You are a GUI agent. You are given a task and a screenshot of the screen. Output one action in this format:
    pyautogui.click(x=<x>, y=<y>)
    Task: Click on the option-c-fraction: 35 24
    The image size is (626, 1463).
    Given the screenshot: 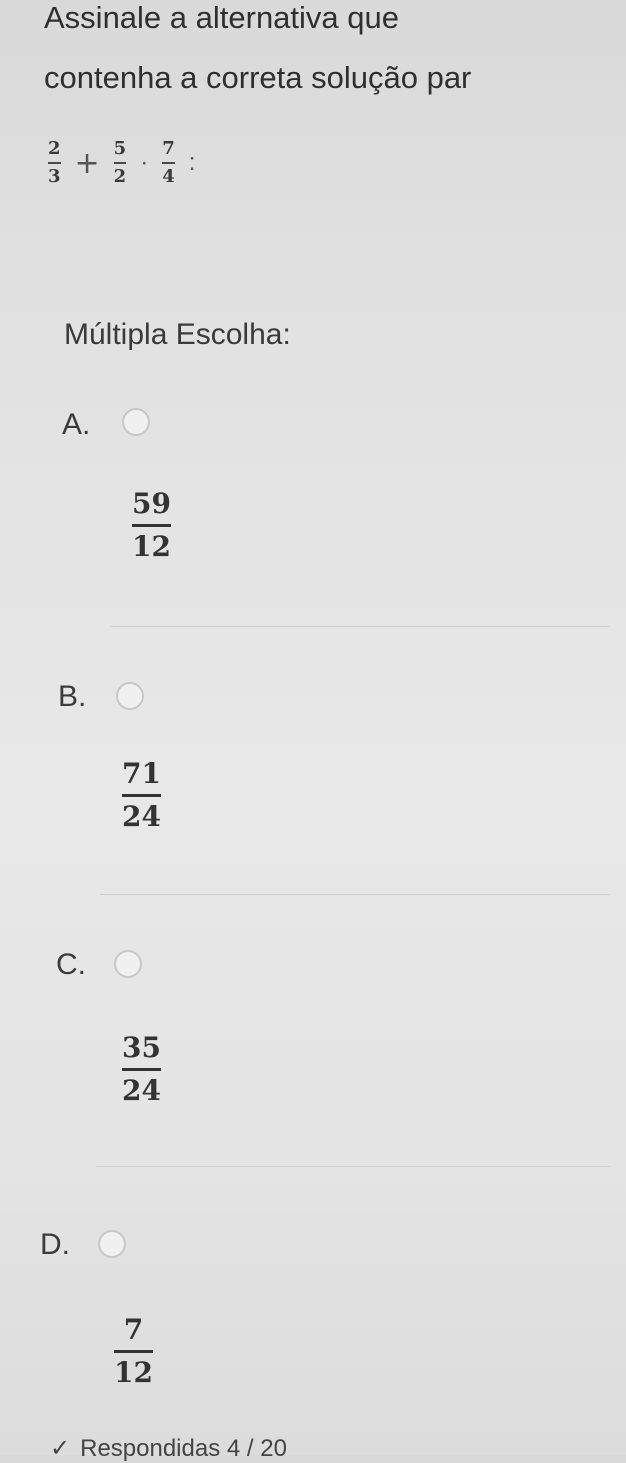 What is the action you would take?
    pyautogui.click(x=141, y=1069)
    